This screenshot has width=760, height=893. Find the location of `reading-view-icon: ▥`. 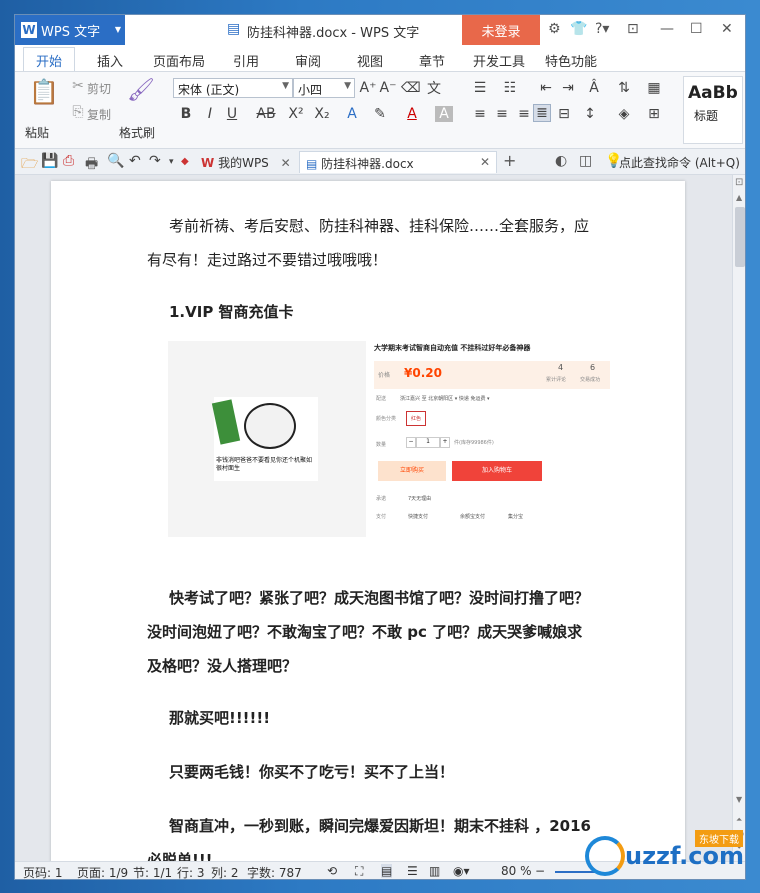

reading-view-icon: ▥ is located at coordinates (434, 871).